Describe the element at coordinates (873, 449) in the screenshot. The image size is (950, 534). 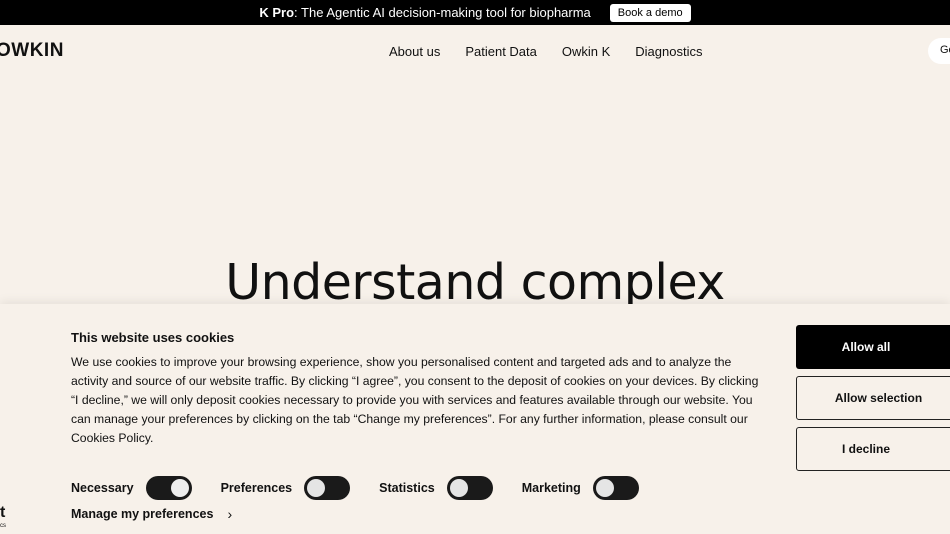
I see `decline-button: I decline` at that location.